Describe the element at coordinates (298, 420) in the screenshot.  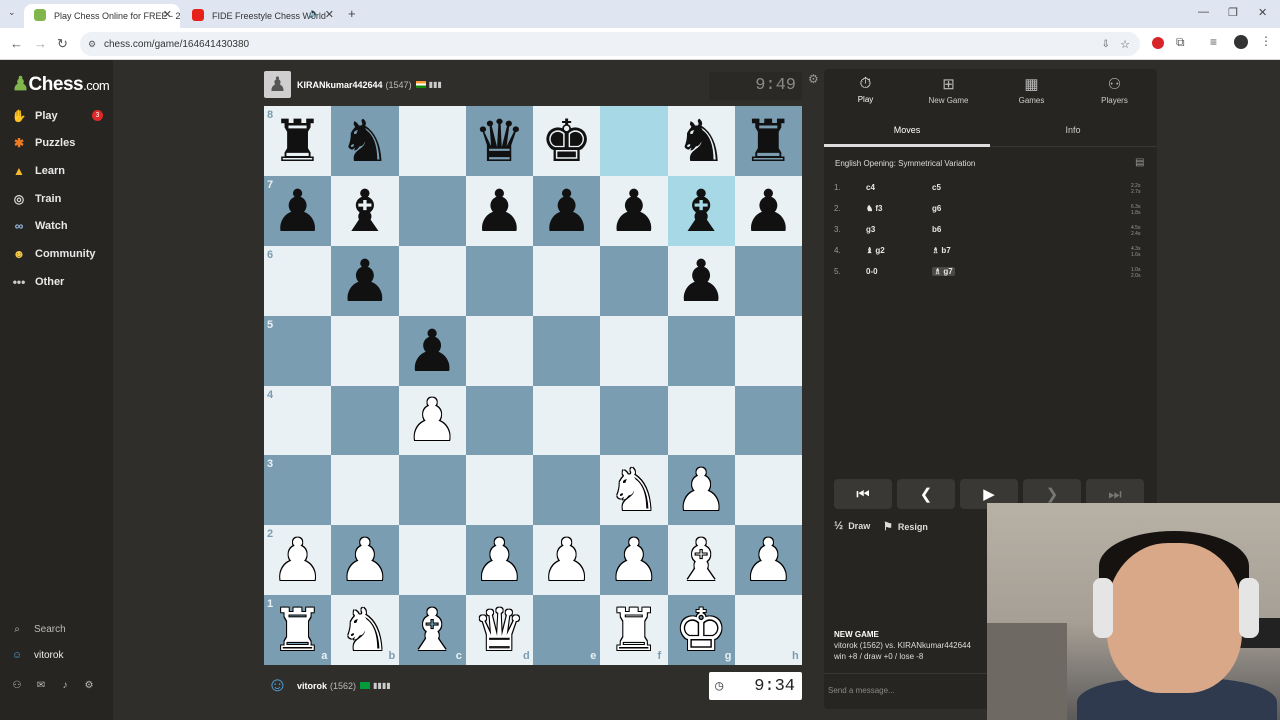
I see `square-a4` at that location.